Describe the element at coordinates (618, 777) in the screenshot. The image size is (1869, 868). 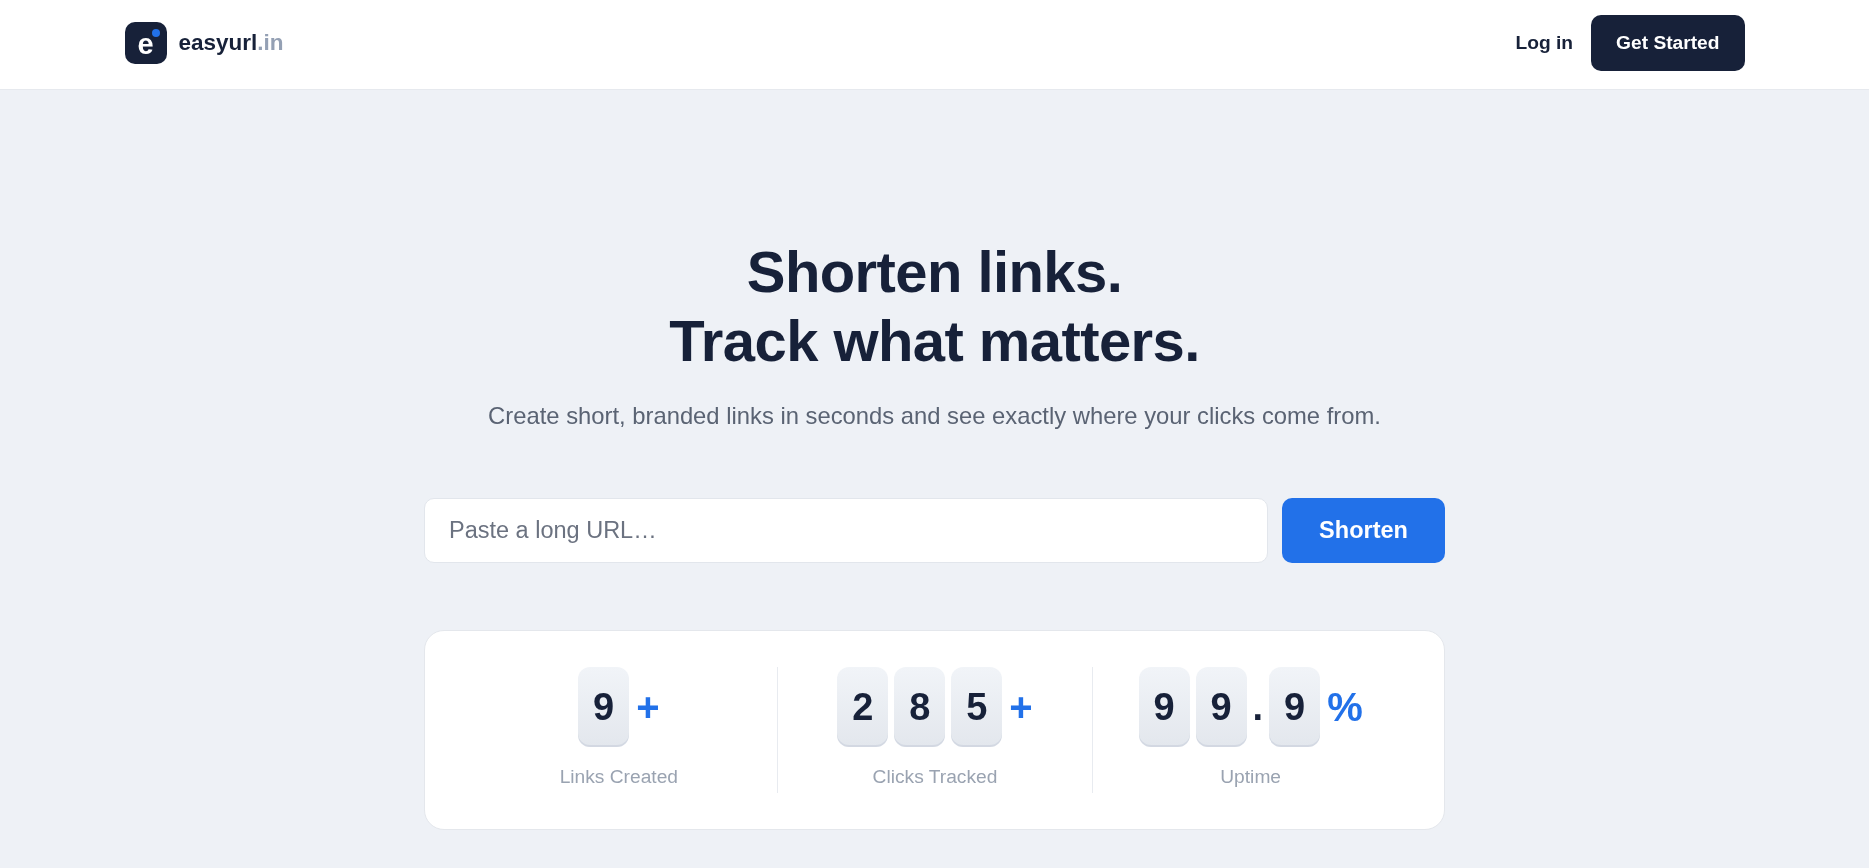
I see `stat-label: Links Created` at that location.